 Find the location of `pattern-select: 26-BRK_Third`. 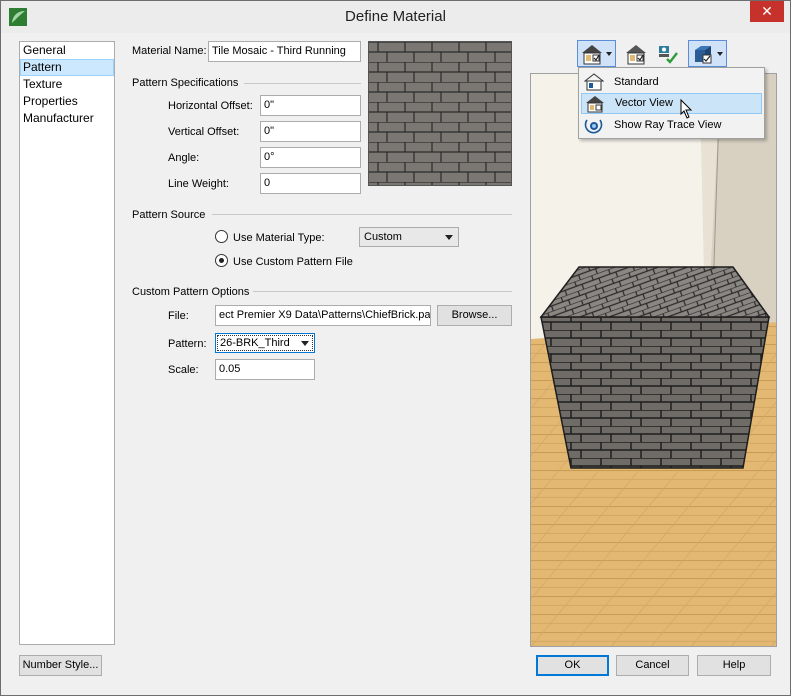

pattern-select: 26-BRK_Third is located at coordinates (265, 343).